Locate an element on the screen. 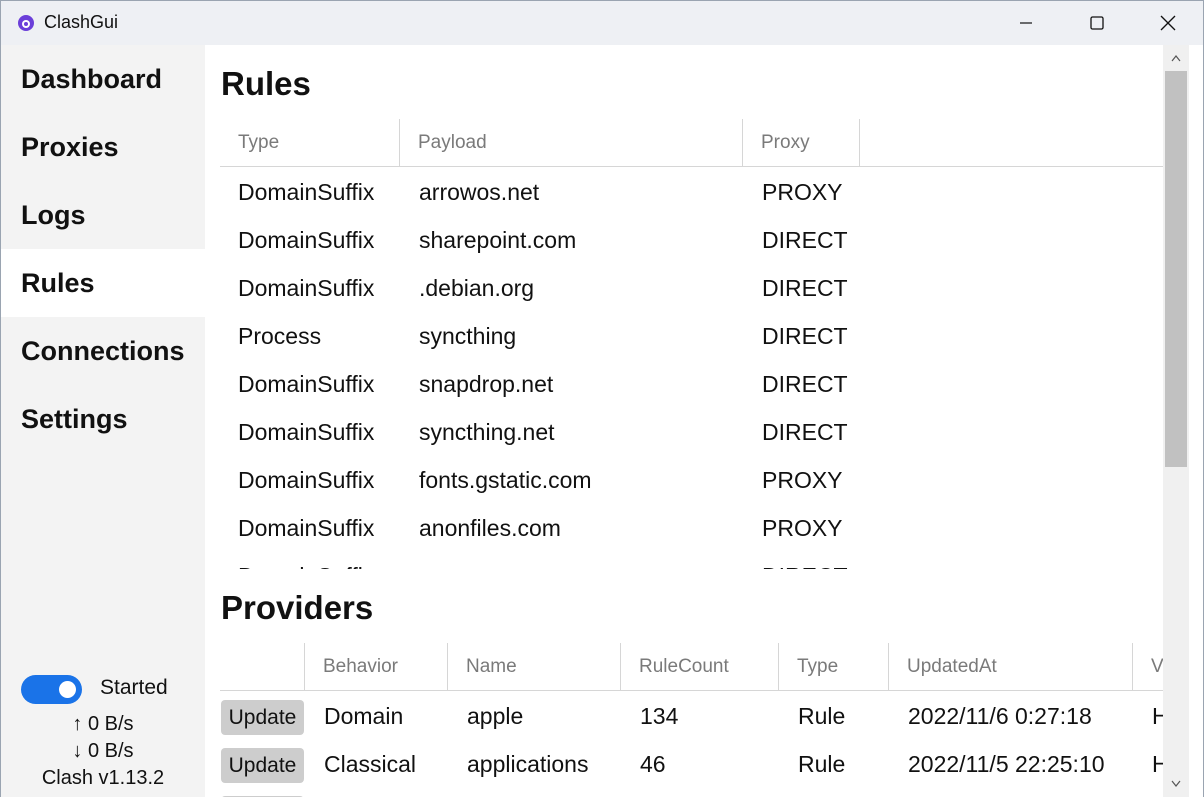 This screenshot has height=797, width=1204. rules-title: Rules is located at coordinates (266, 83).